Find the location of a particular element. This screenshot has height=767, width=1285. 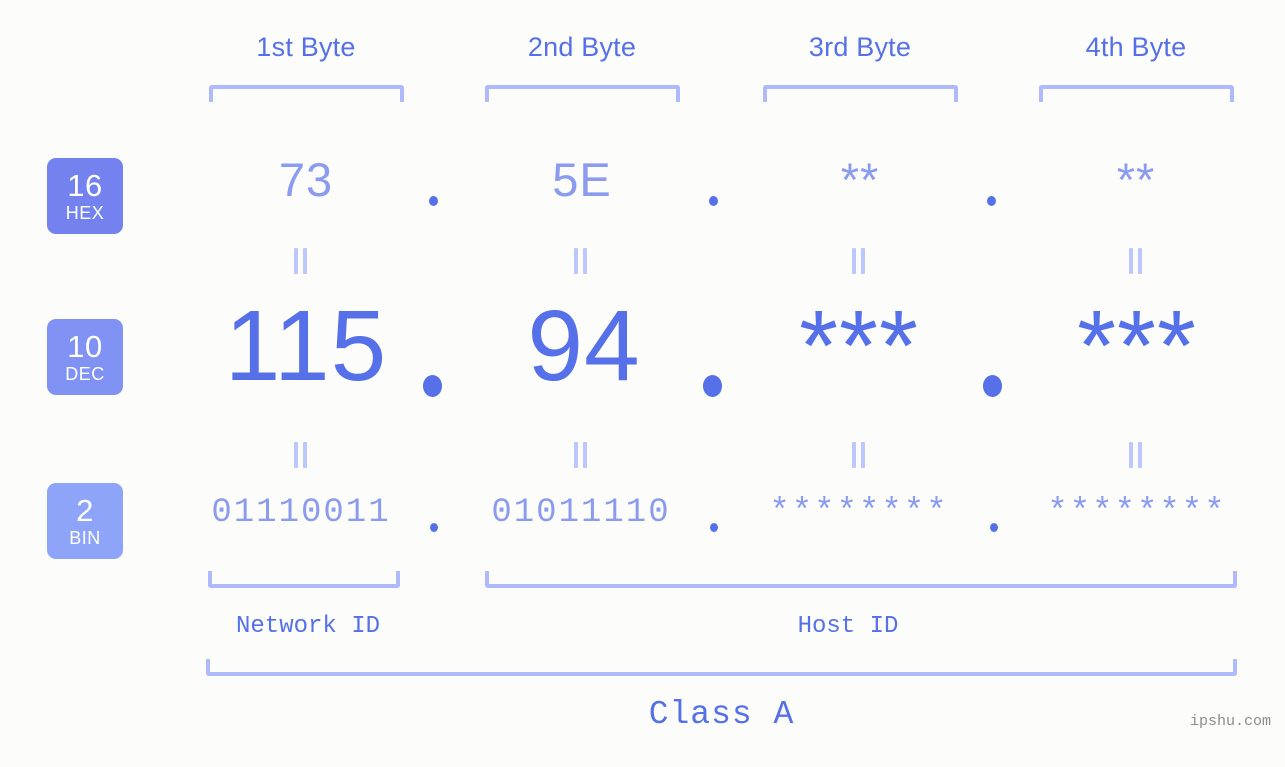

class-label: Class A is located at coordinates (721, 714).